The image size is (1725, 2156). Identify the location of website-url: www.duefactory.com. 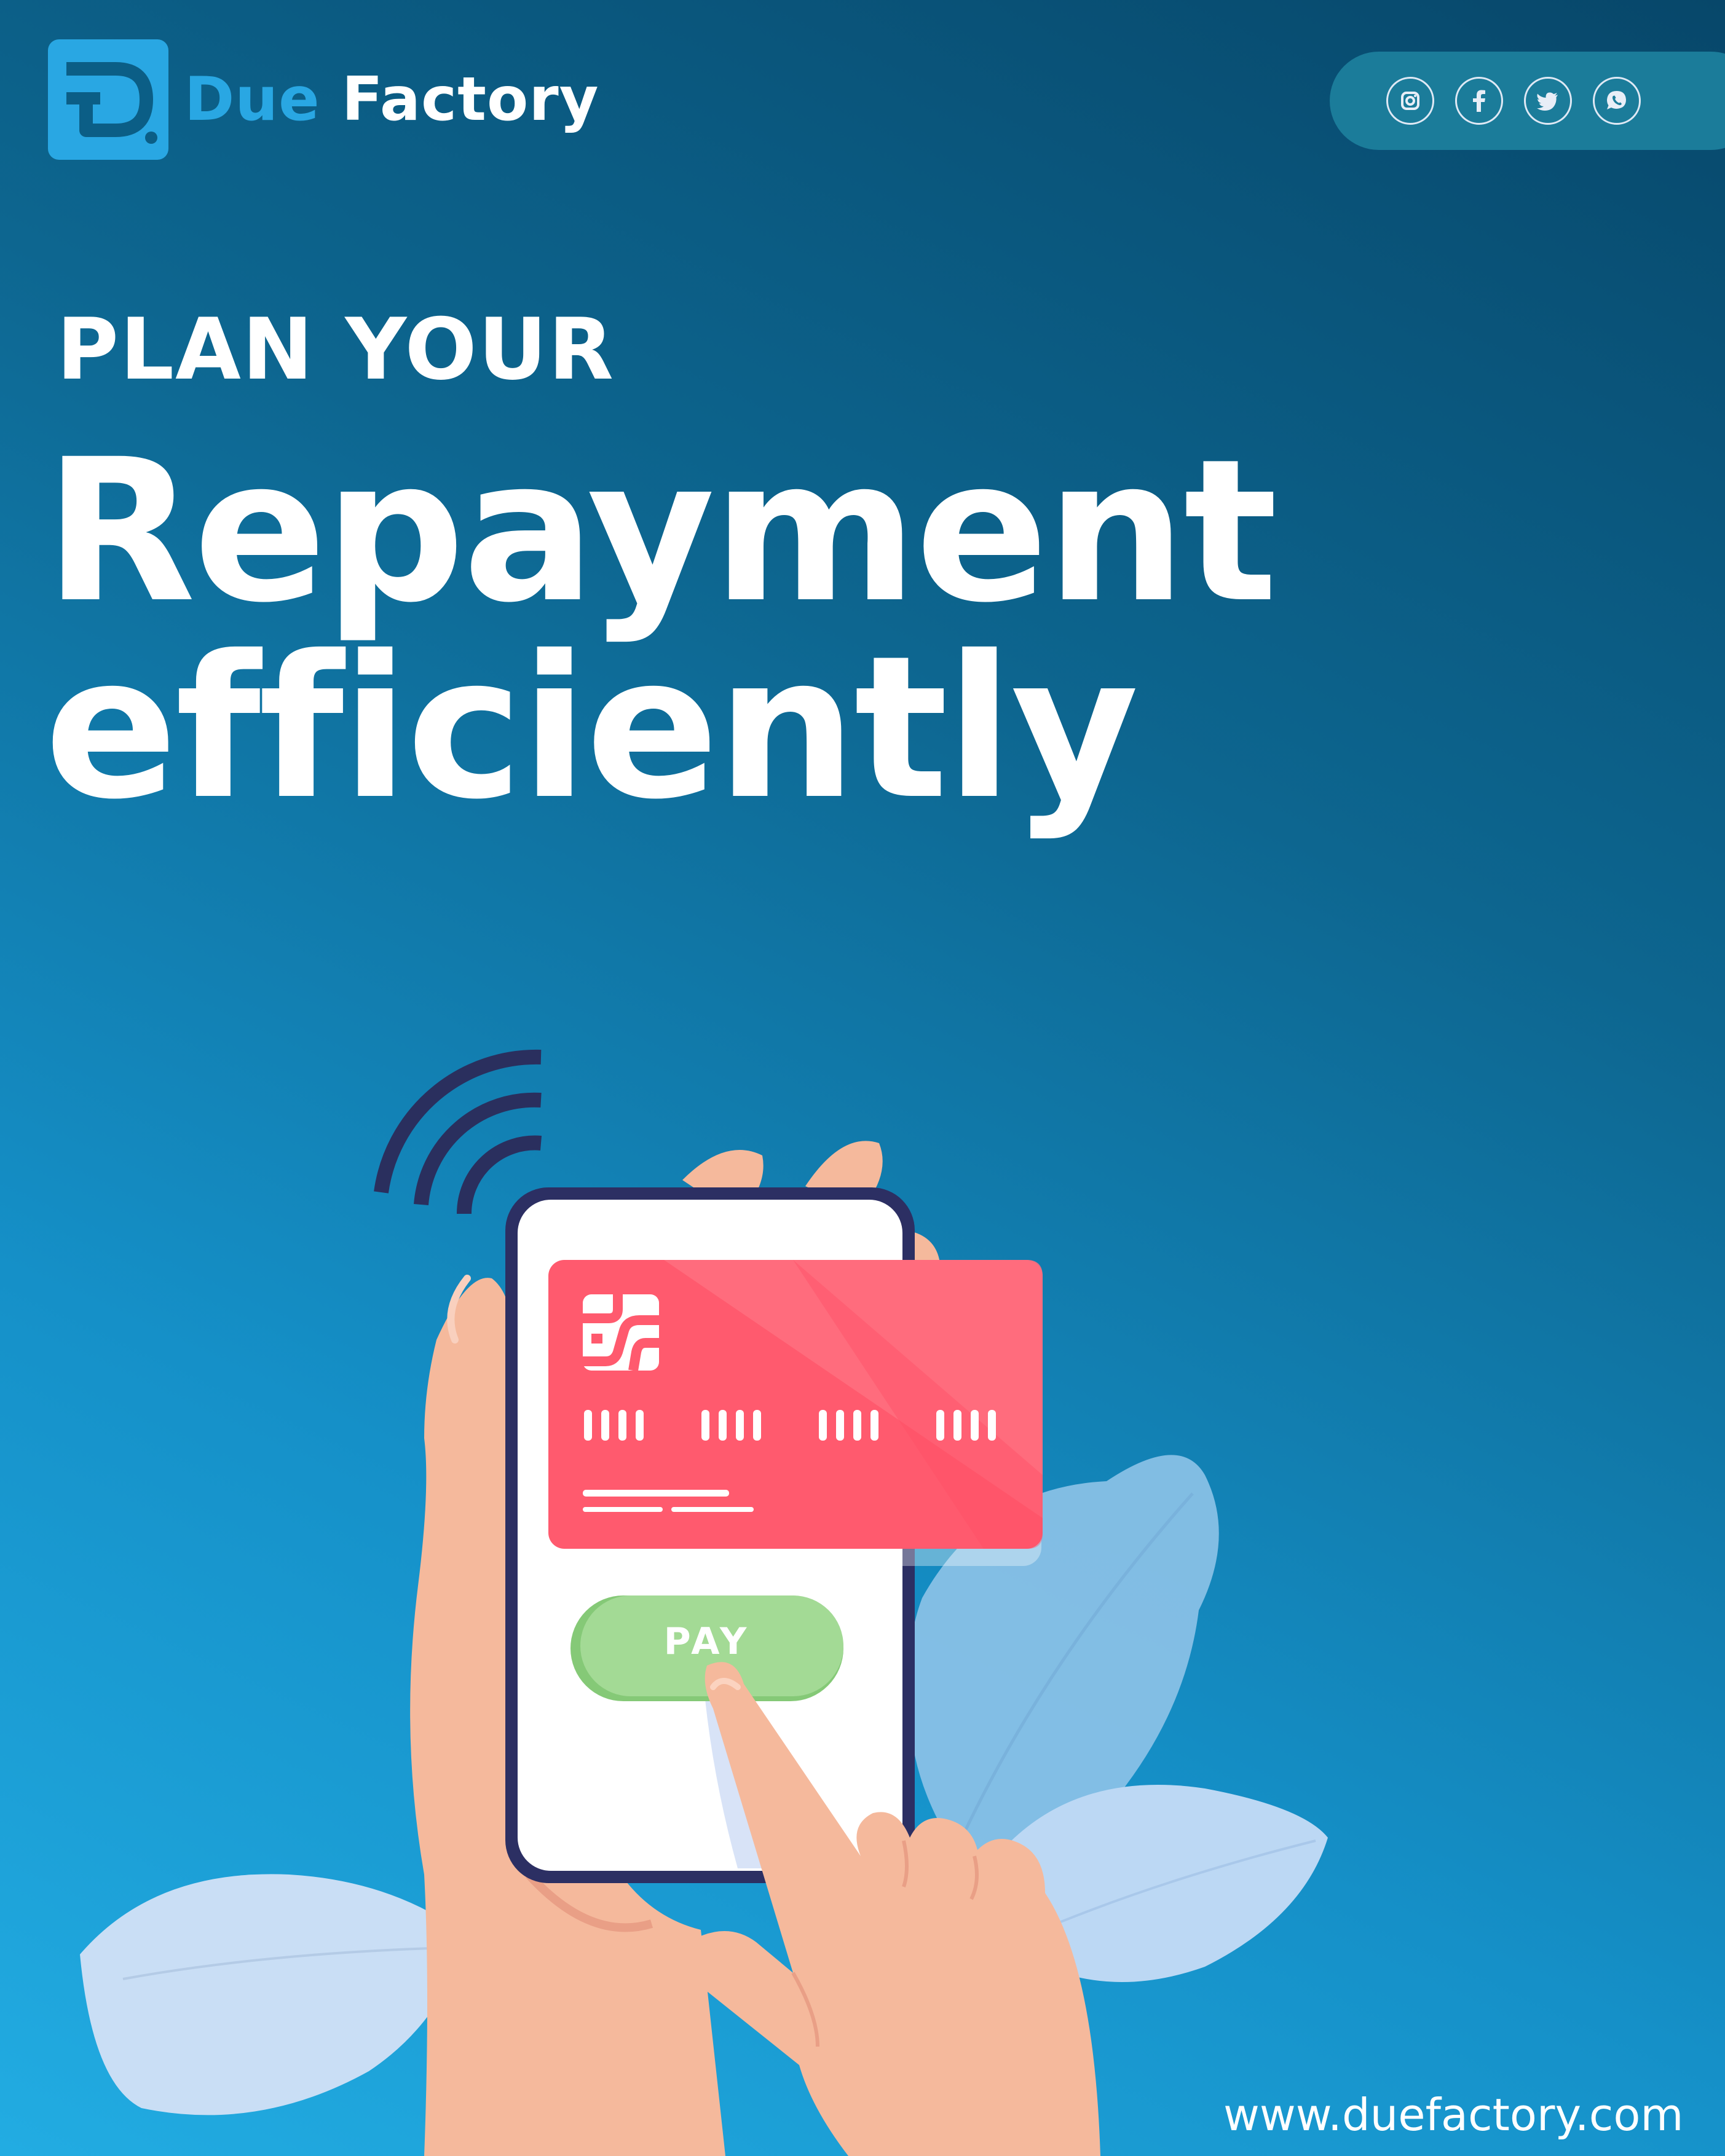
(1454, 2115).